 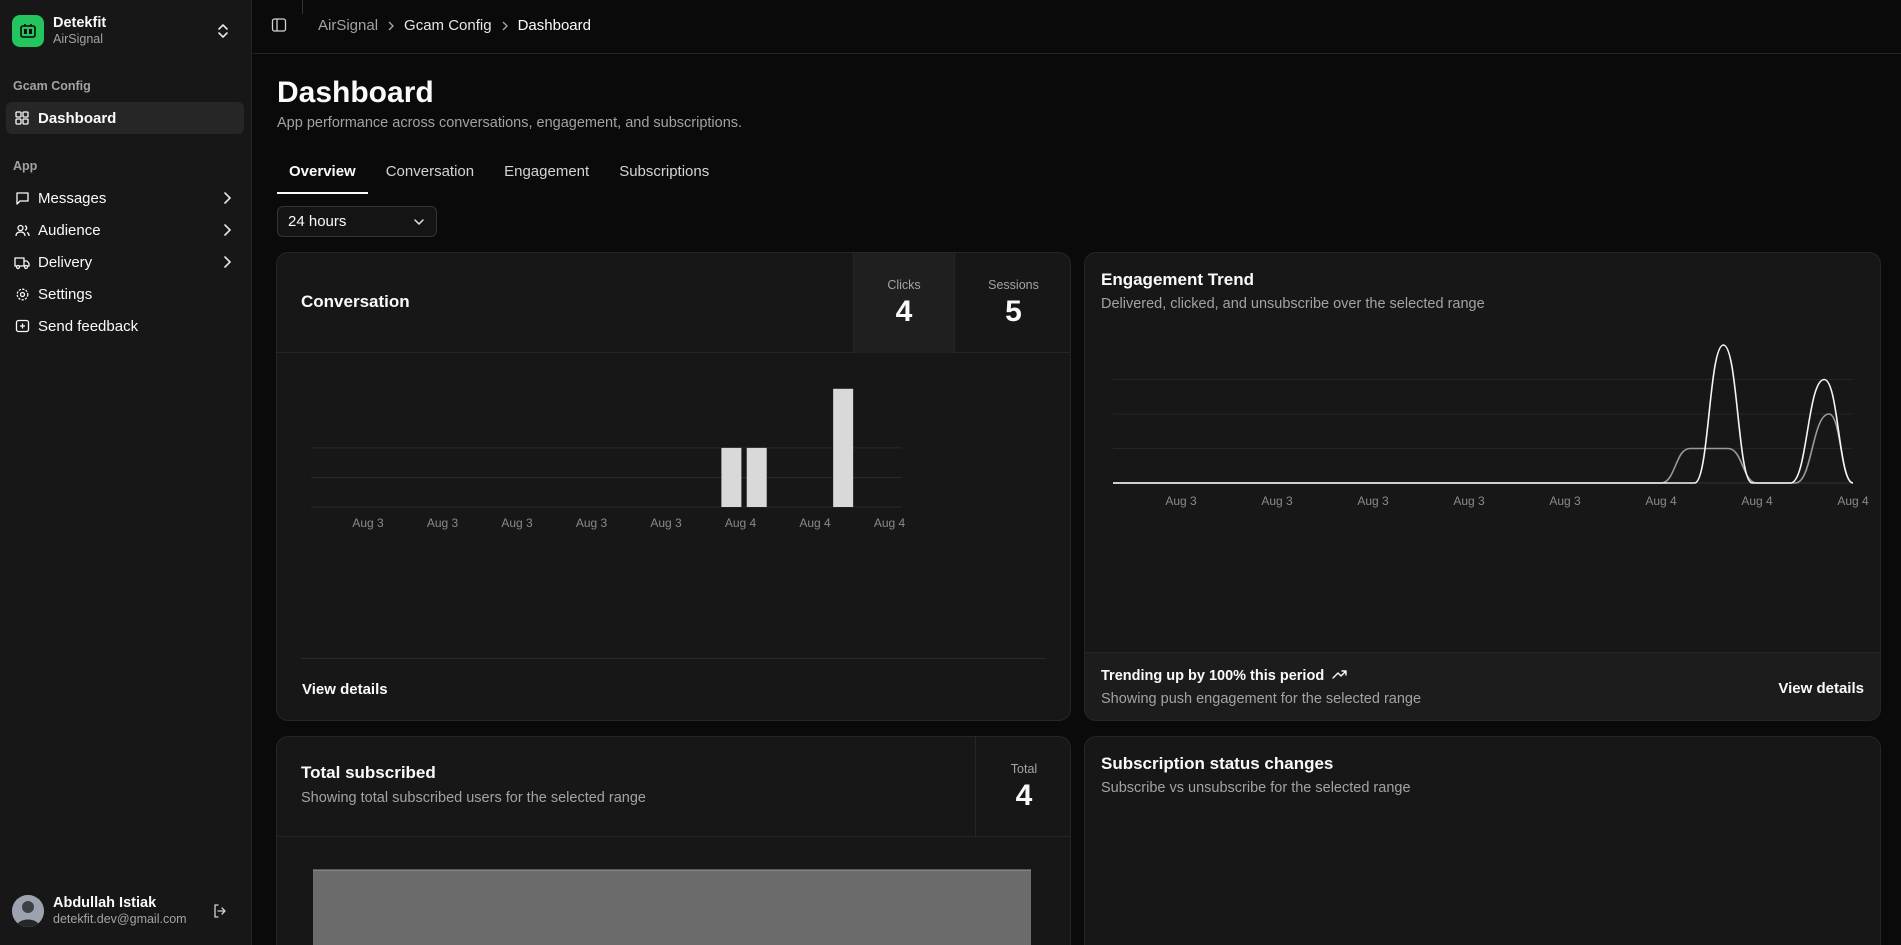 What do you see at coordinates (220, 913) in the screenshot?
I see `logout-icon` at bounding box center [220, 913].